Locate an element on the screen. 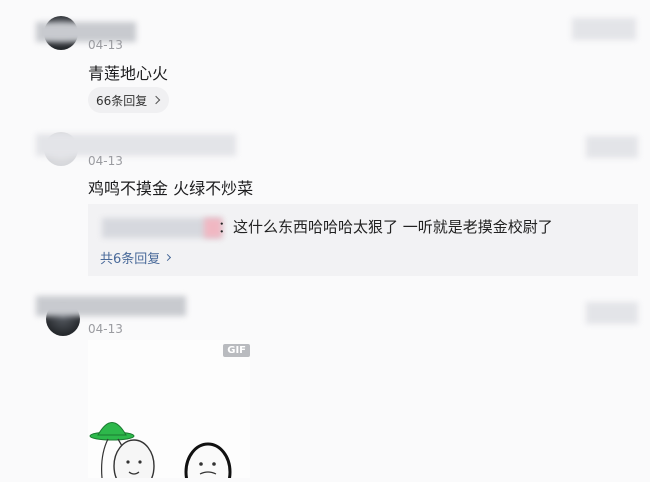  more-replies-label: 共6条回复 is located at coordinates (130, 259).